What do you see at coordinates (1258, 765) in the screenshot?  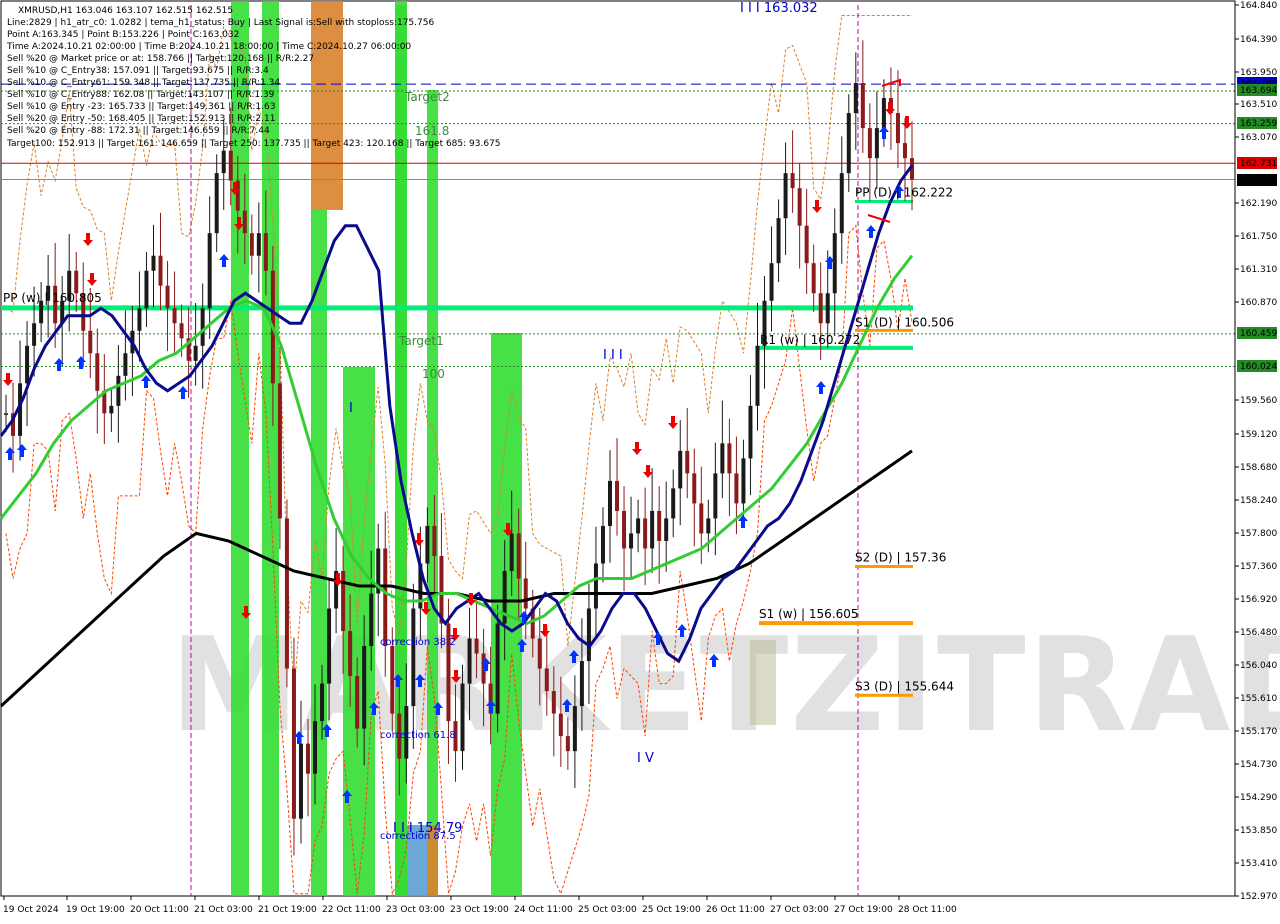 I see `y-tick-label-20: 154.730` at bounding box center [1258, 765].